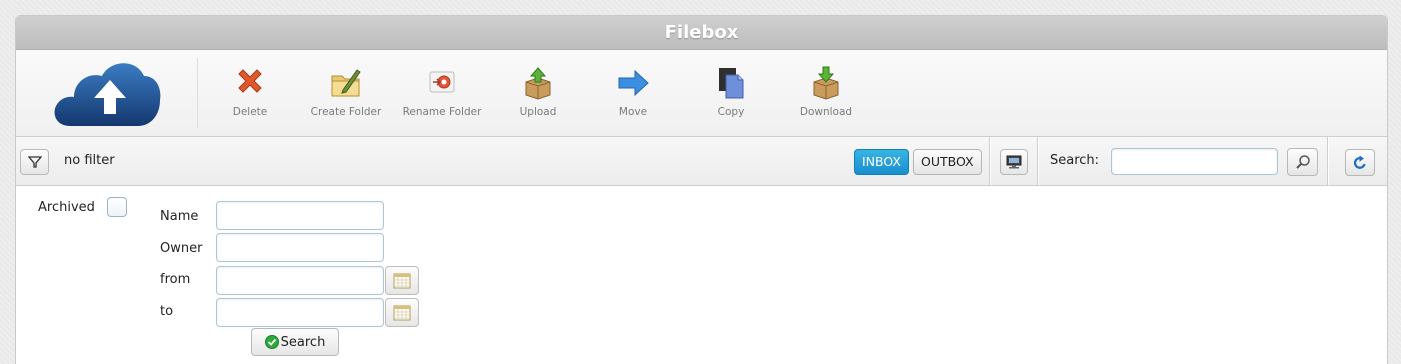  I want to click on filter-icon, so click(34, 162).